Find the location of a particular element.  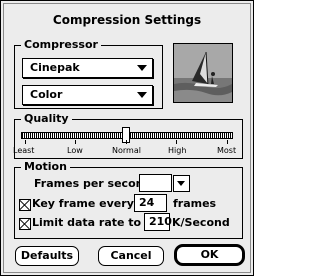

limit-data-rate-label: Limit data rate to is located at coordinates (87, 222).